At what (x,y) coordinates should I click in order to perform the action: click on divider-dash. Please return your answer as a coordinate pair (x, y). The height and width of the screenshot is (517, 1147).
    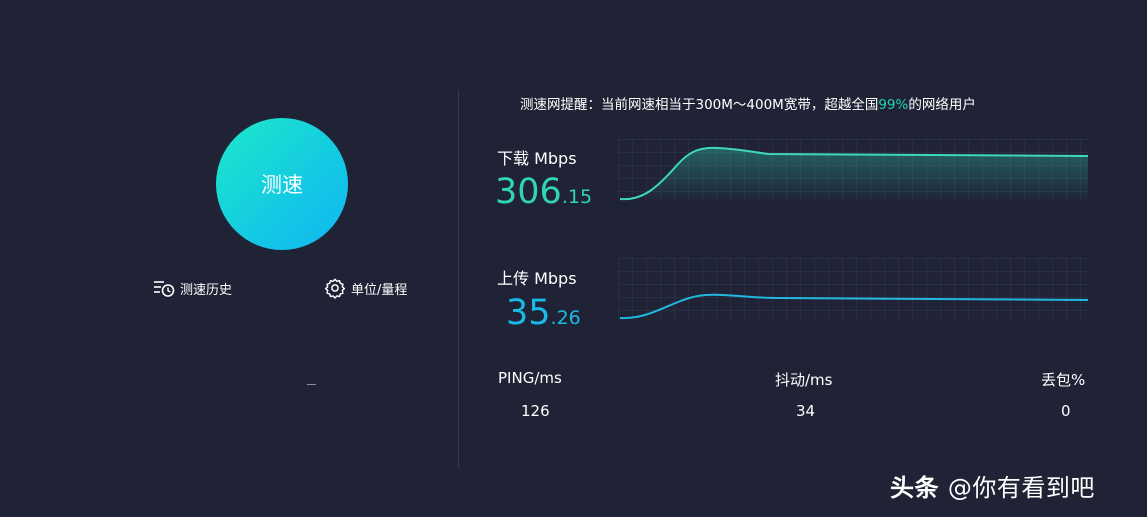
    Looking at the image, I should click on (311, 384).